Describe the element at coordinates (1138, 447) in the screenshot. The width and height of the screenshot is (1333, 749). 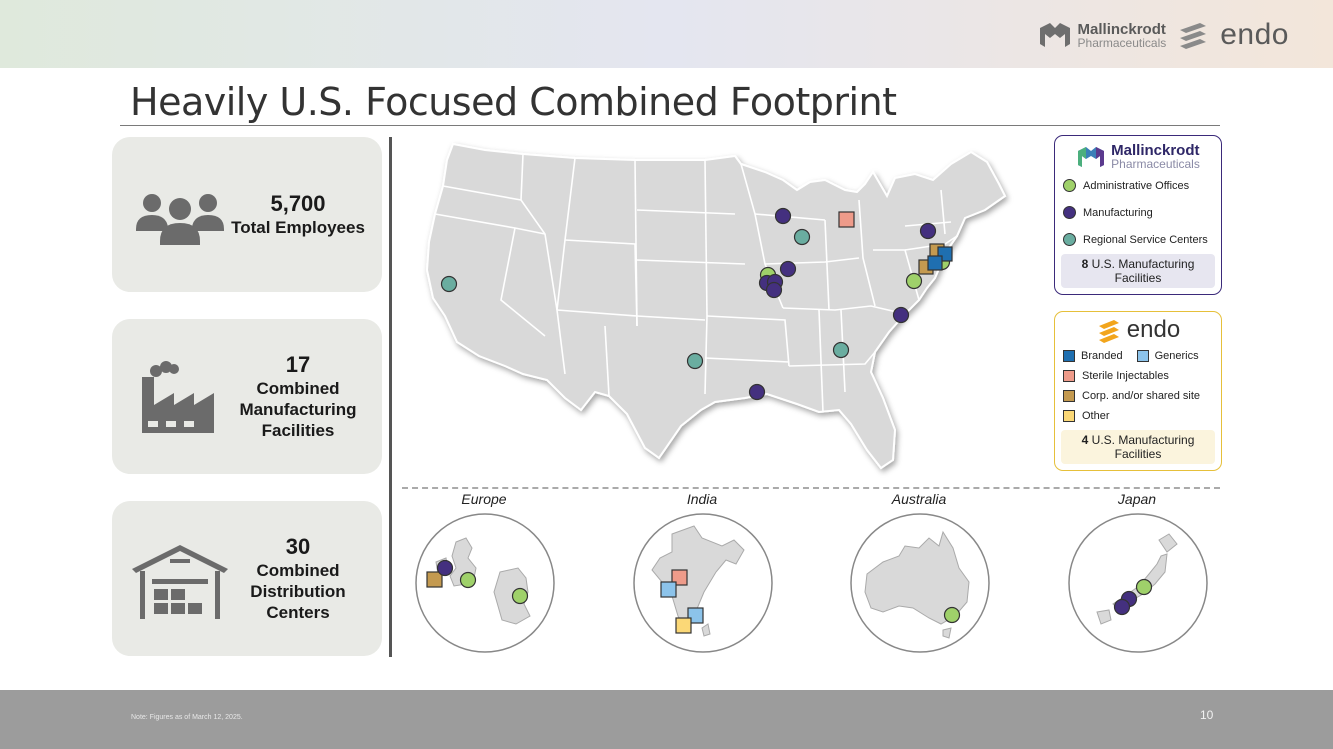
I see `endo-facility-count: 4 U.S. Manufacturing Facilities` at that location.